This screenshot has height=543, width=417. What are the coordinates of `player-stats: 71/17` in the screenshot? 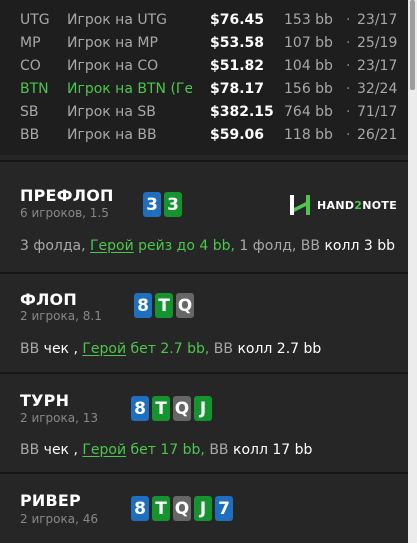 It's located at (377, 112).